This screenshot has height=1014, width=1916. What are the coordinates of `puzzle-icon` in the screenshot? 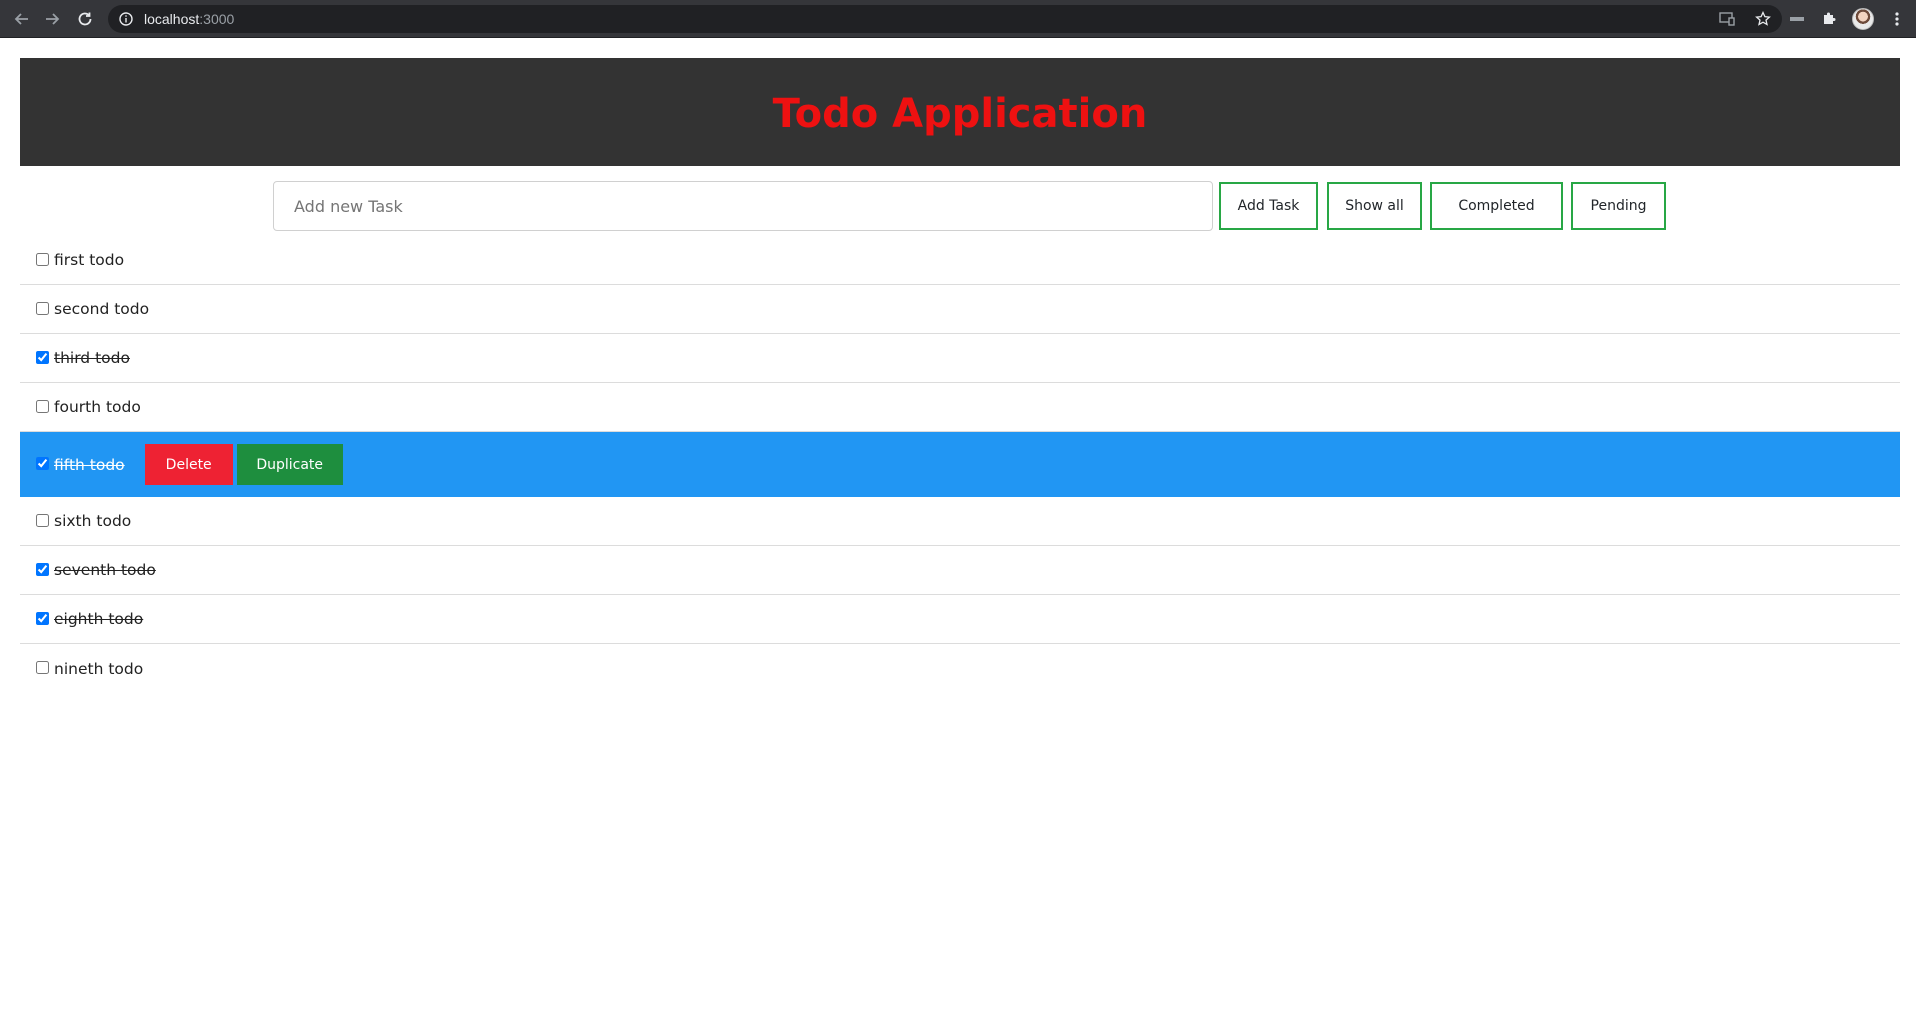 It's located at (1829, 19).